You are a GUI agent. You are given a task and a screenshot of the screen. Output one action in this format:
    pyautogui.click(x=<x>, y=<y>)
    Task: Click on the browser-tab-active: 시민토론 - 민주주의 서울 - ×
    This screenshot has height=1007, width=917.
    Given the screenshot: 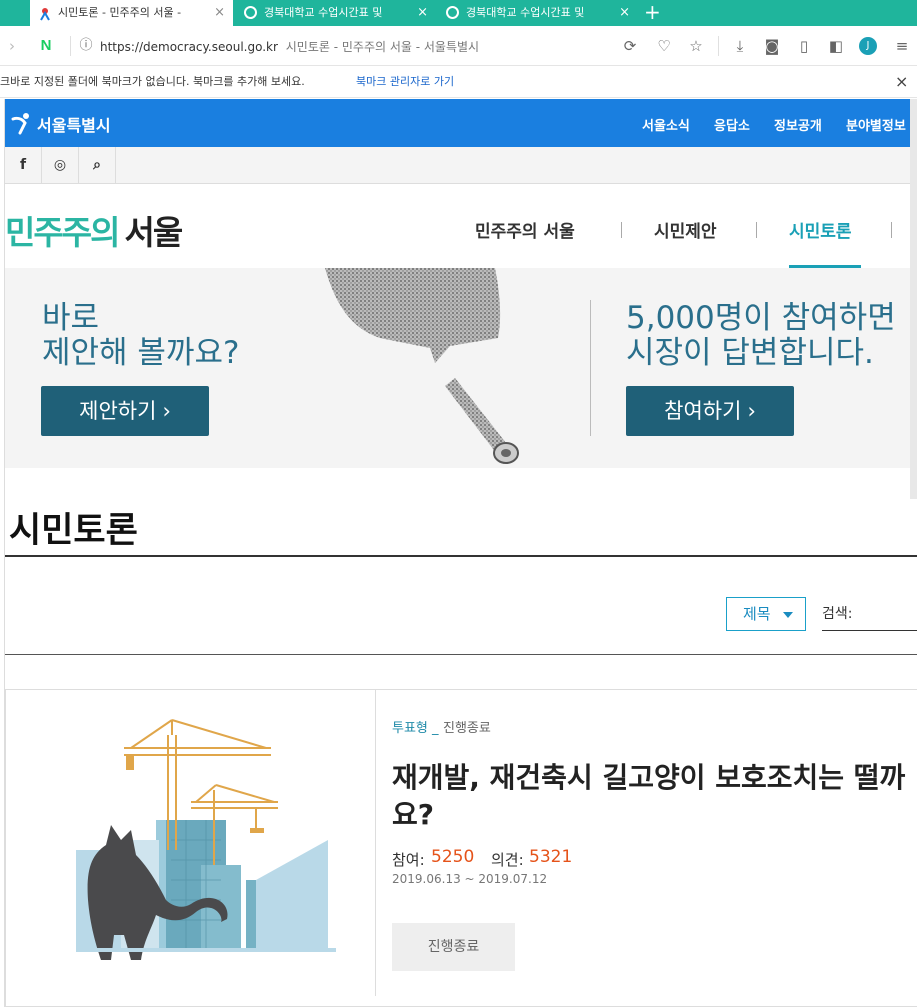 What is the action you would take?
    pyautogui.click(x=131, y=13)
    